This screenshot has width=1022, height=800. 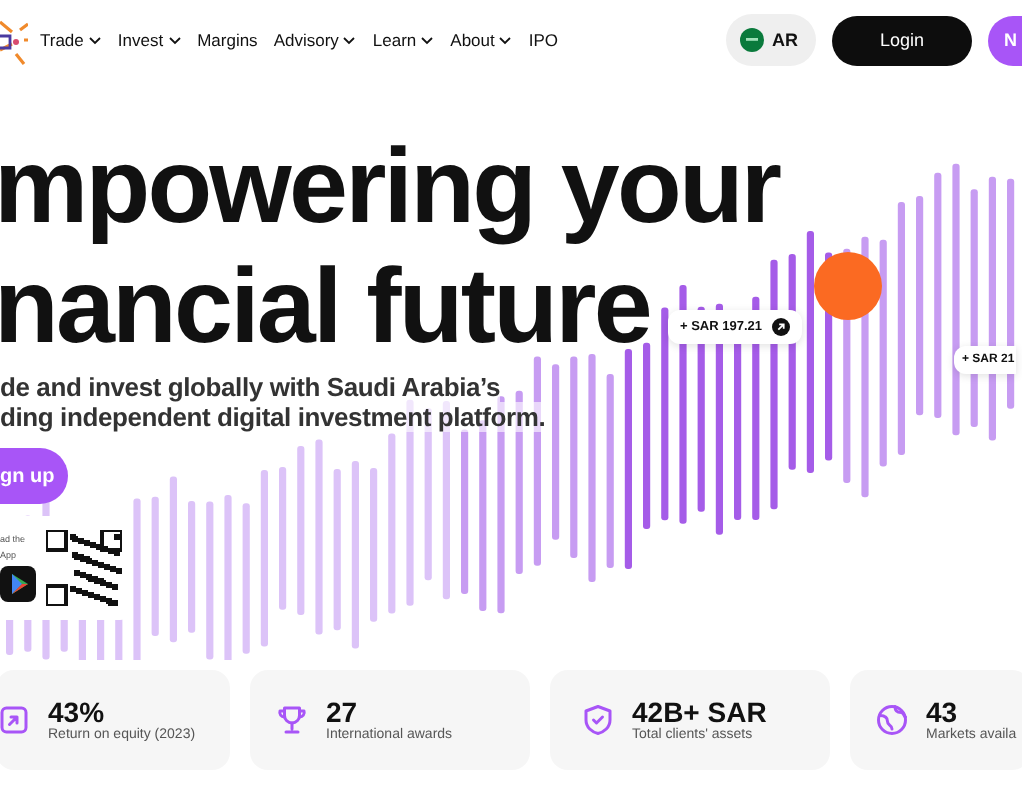 What do you see at coordinates (71, 40) in the screenshot?
I see `nav-link: Trade` at bounding box center [71, 40].